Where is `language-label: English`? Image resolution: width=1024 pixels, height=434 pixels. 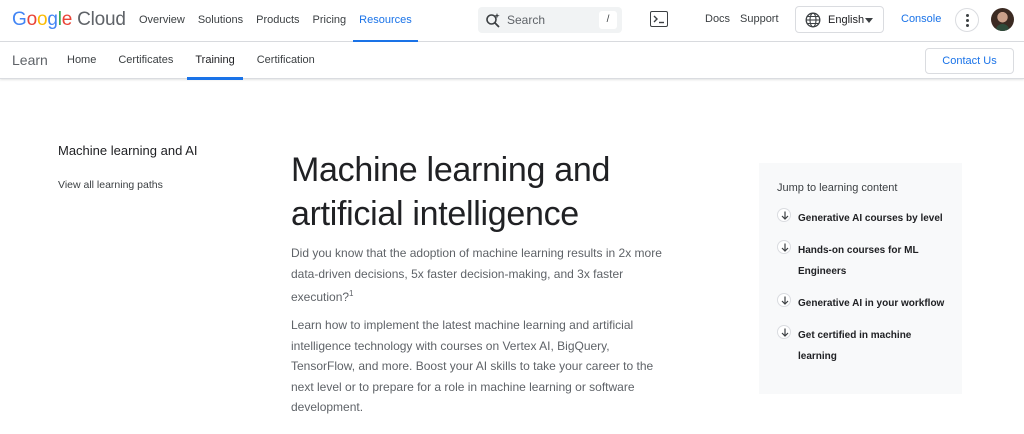
language-label: English is located at coordinates (846, 20).